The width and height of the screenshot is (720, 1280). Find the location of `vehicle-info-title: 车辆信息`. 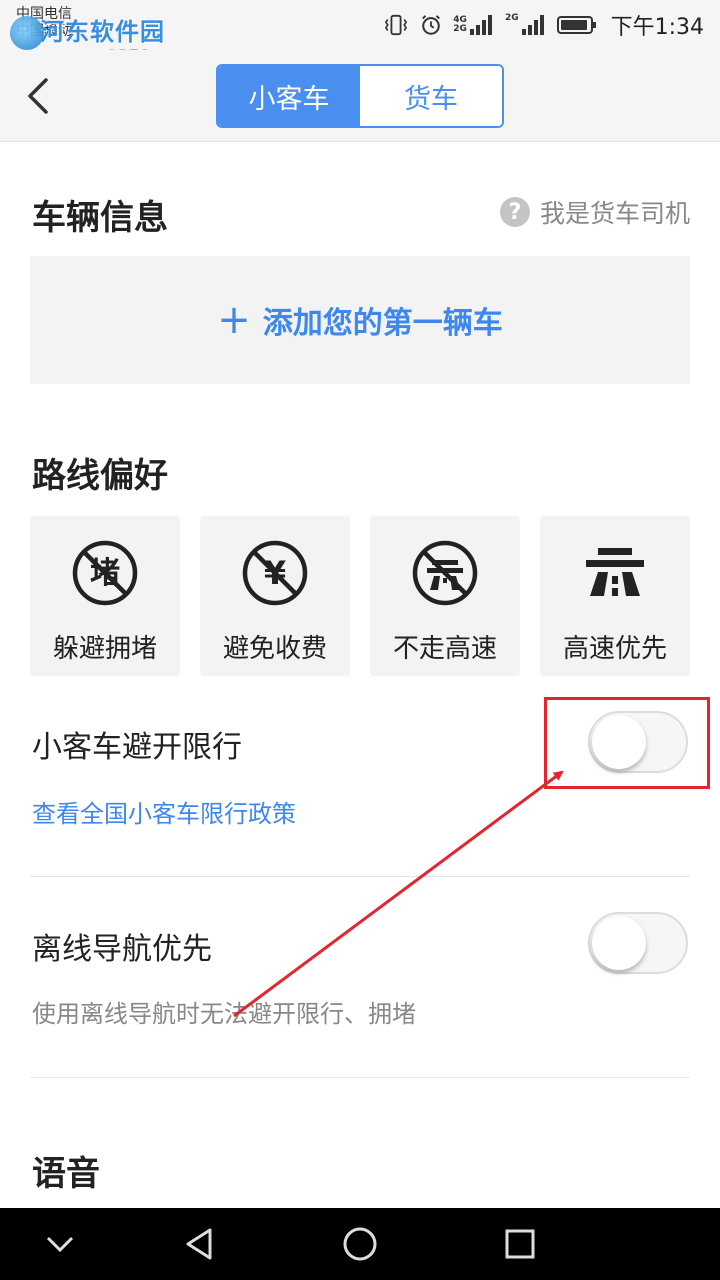

vehicle-info-title: 车辆信息 is located at coordinates (100, 218).